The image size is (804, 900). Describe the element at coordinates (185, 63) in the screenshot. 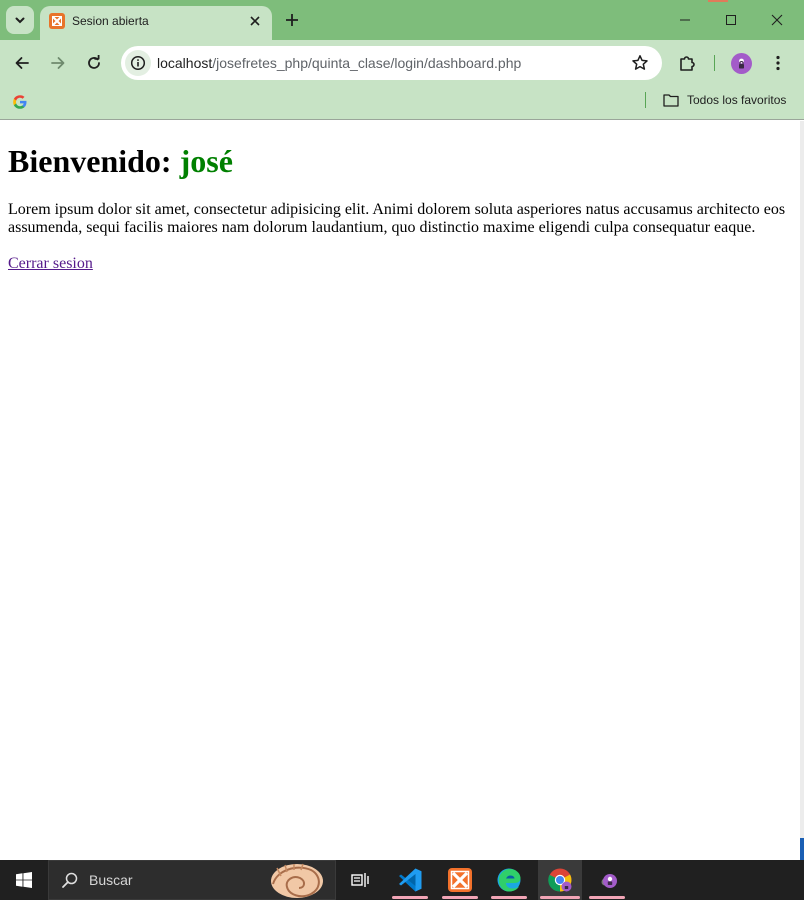

I see `url-host: localhost` at that location.